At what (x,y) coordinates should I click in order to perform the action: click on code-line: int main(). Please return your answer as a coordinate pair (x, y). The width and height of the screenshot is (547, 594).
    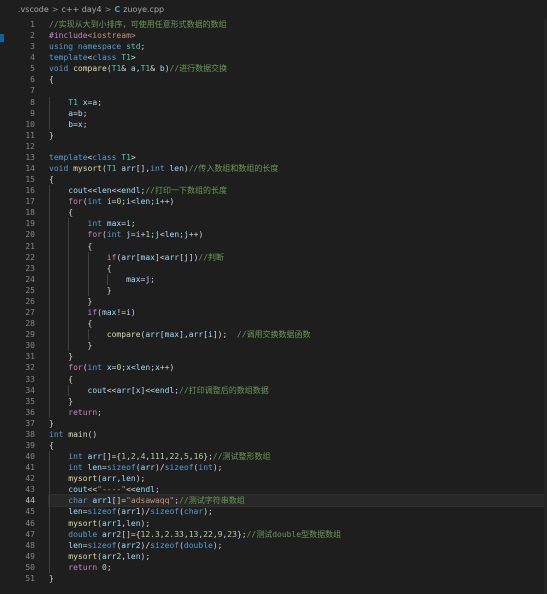
    Looking at the image, I should click on (298, 434).